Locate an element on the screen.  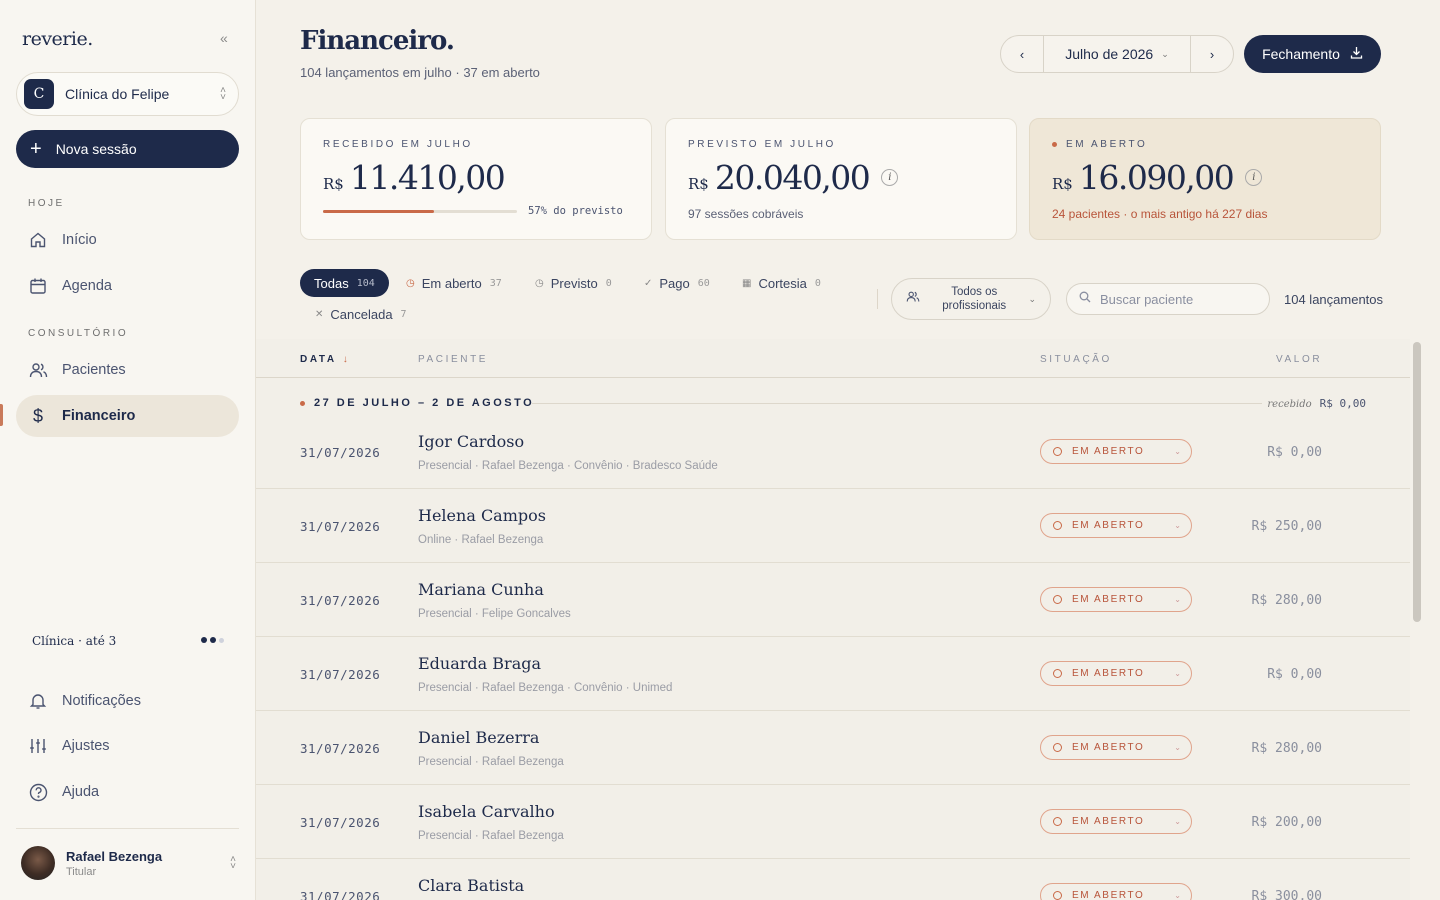
sidebar-item-ajuda: Ajuda is located at coordinates (127, 792).